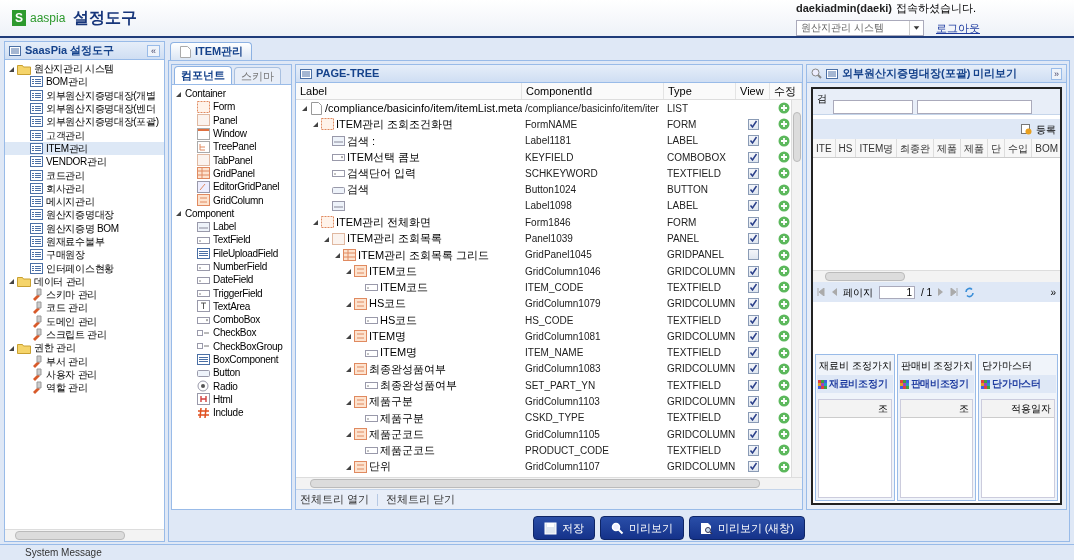 This screenshot has width=1074, height=560. Describe the element at coordinates (76, 162) in the screenshot. I see `tree-item: VENDOR관리` at that location.